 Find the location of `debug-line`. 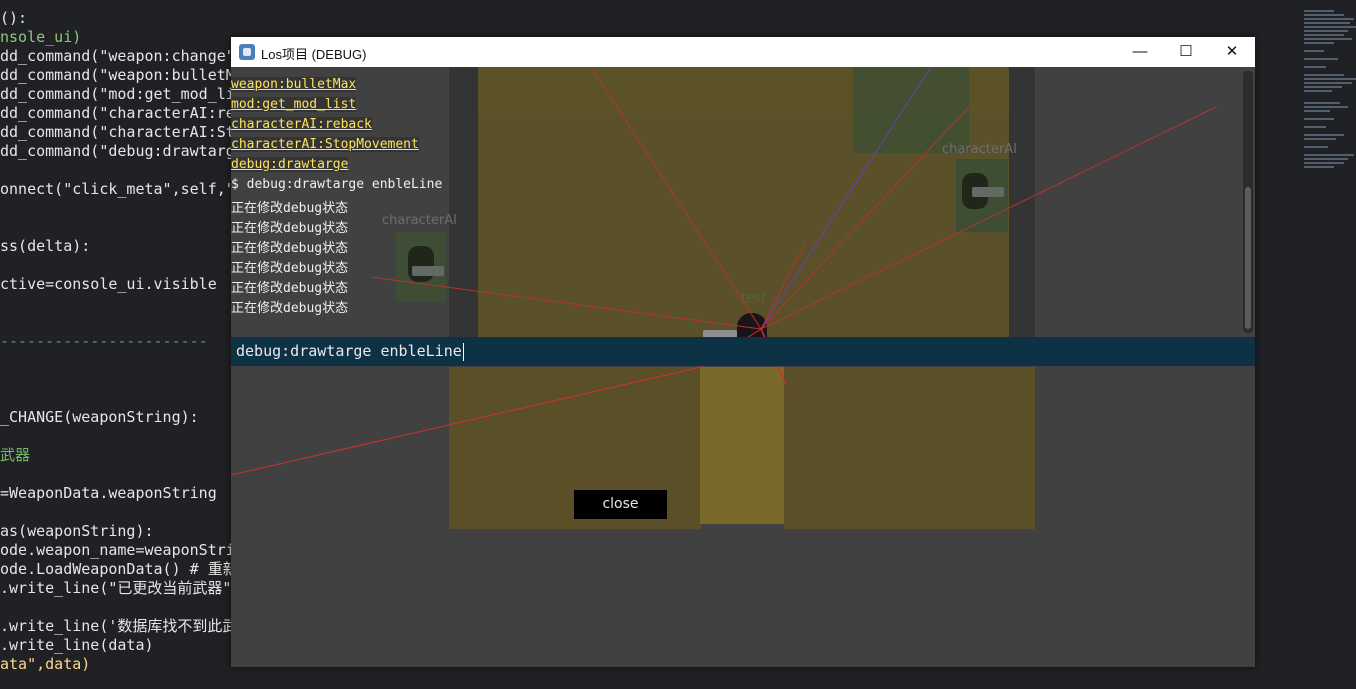

debug-line is located at coordinates (466, 421).